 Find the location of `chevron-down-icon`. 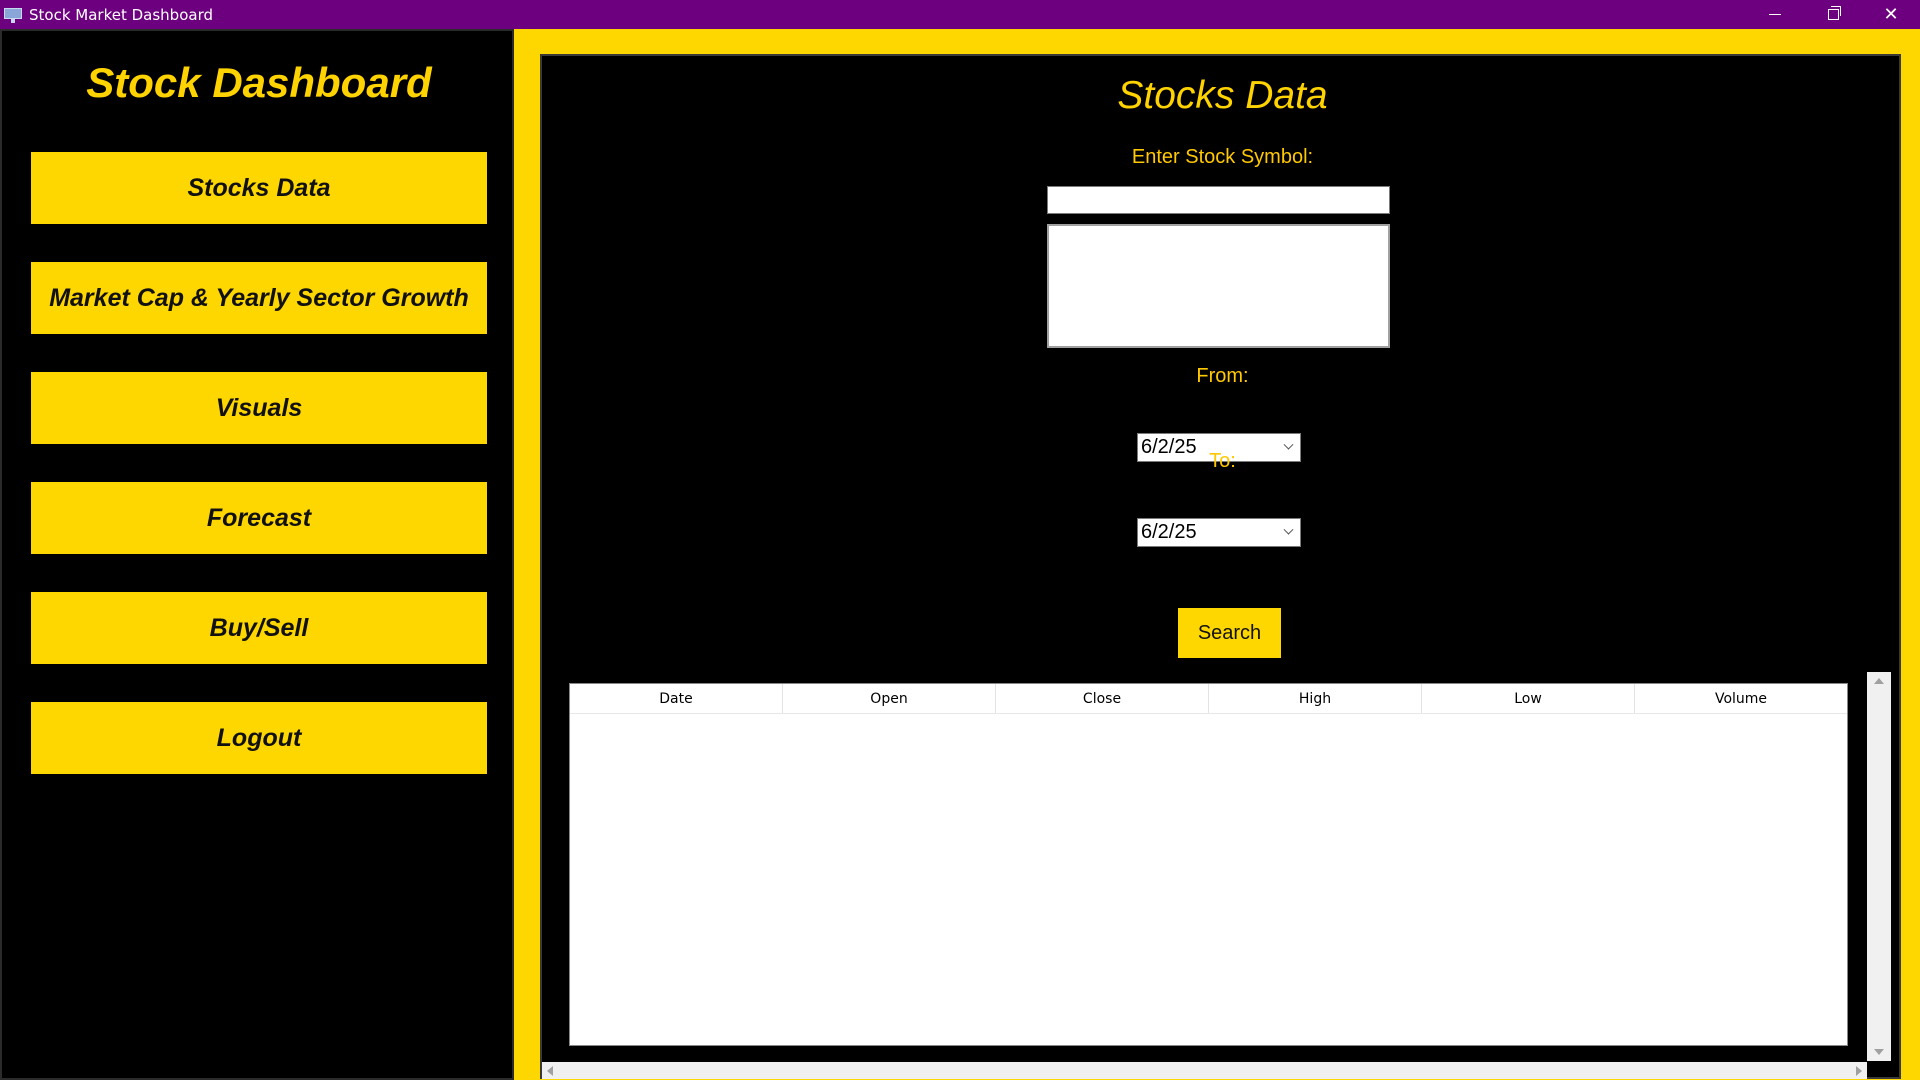

chevron-down-icon is located at coordinates (1288, 533).